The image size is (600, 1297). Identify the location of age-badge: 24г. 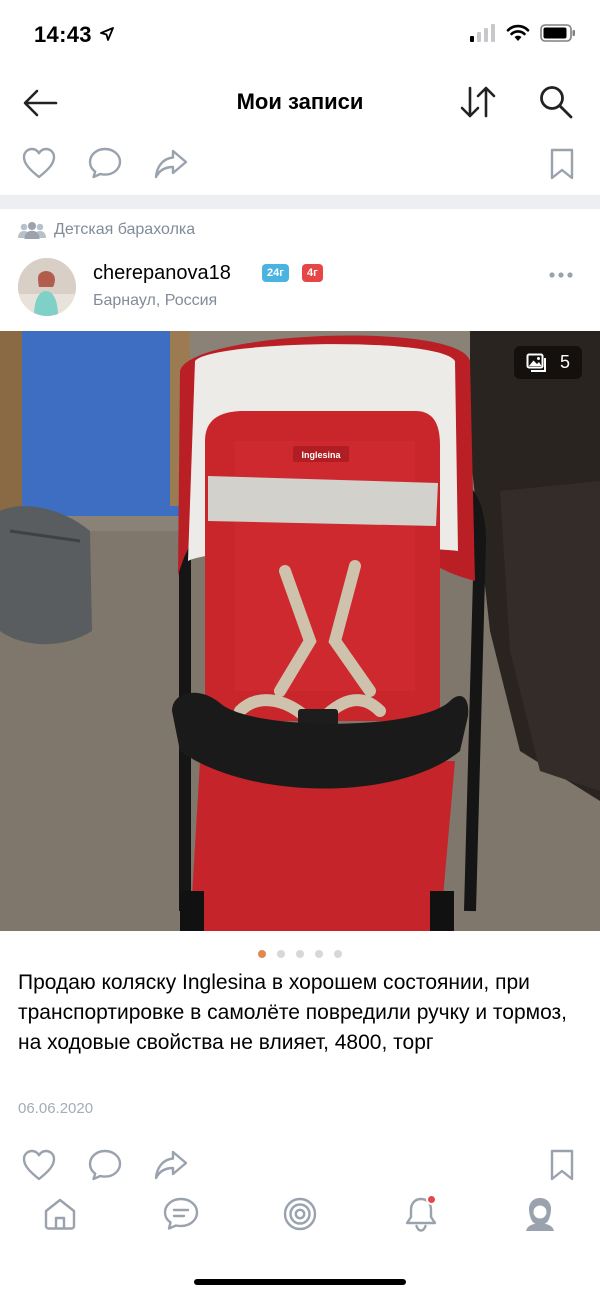
(275, 273).